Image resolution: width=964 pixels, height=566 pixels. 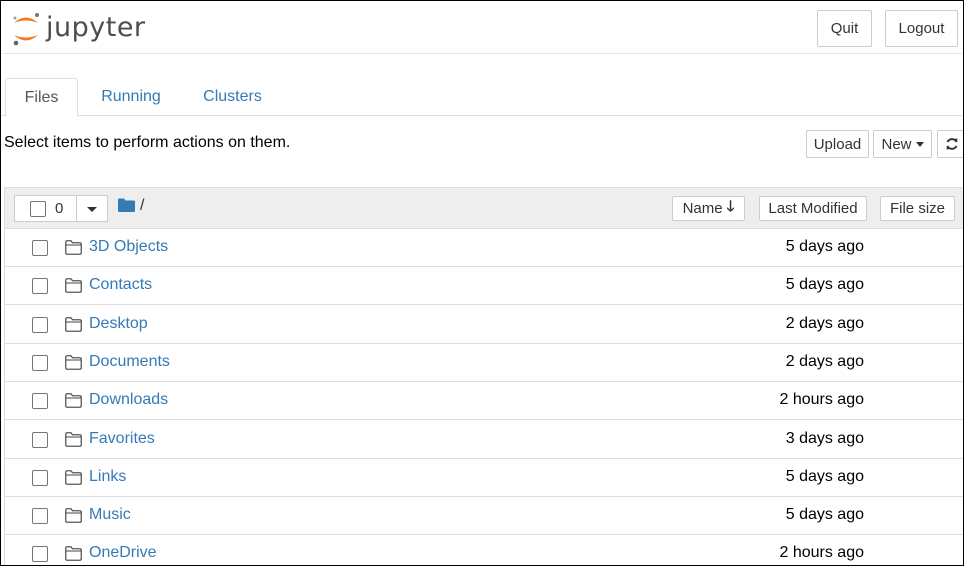 What do you see at coordinates (128, 400) in the screenshot?
I see `item-name-link: Downloads` at bounding box center [128, 400].